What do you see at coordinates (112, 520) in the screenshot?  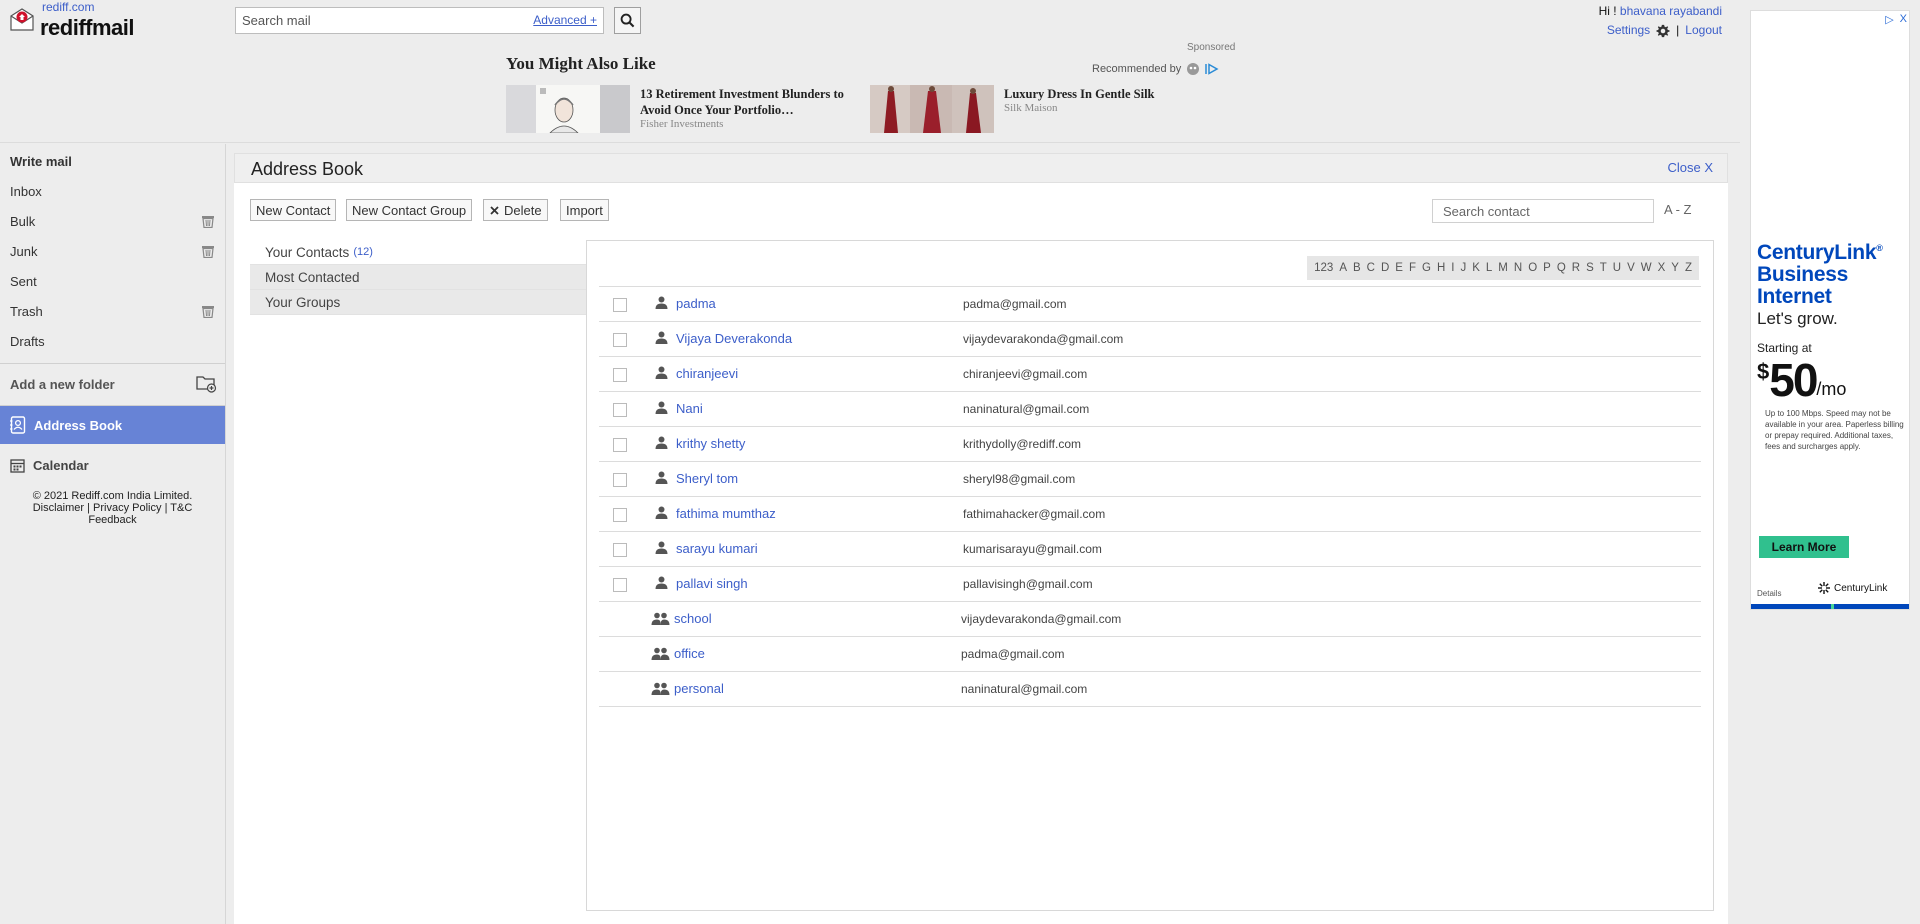 I see `feedback-link: Feedback` at bounding box center [112, 520].